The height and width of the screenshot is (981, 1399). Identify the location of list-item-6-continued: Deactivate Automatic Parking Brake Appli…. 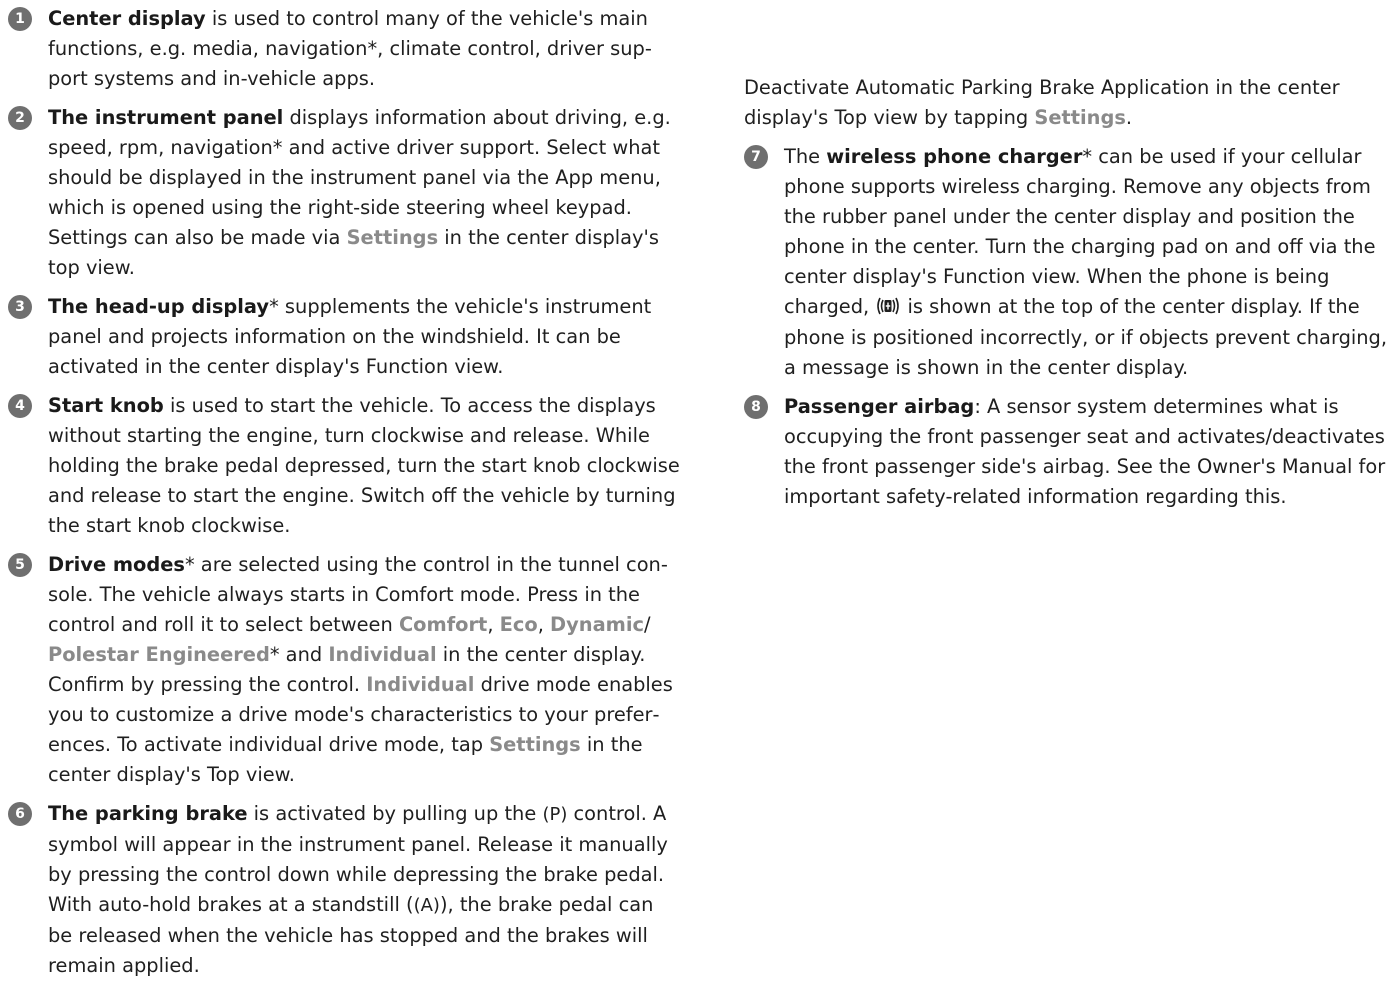
(1069, 68).